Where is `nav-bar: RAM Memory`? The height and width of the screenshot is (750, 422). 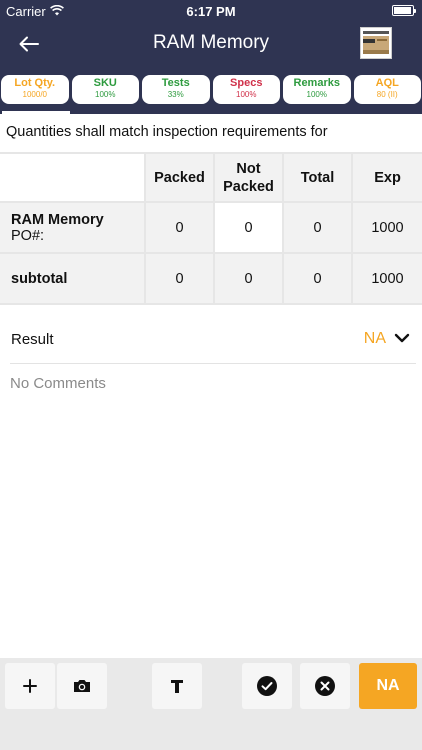
nav-bar: RAM Memory is located at coordinates (211, 44).